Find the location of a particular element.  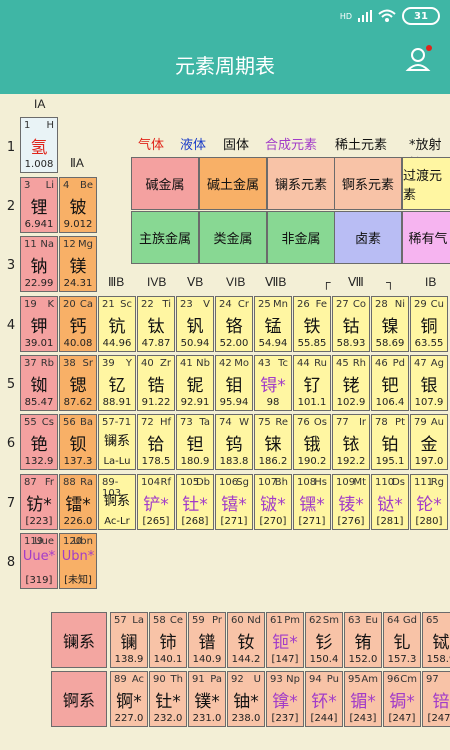

atomic-number: 109 is located at coordinates (346, 482).